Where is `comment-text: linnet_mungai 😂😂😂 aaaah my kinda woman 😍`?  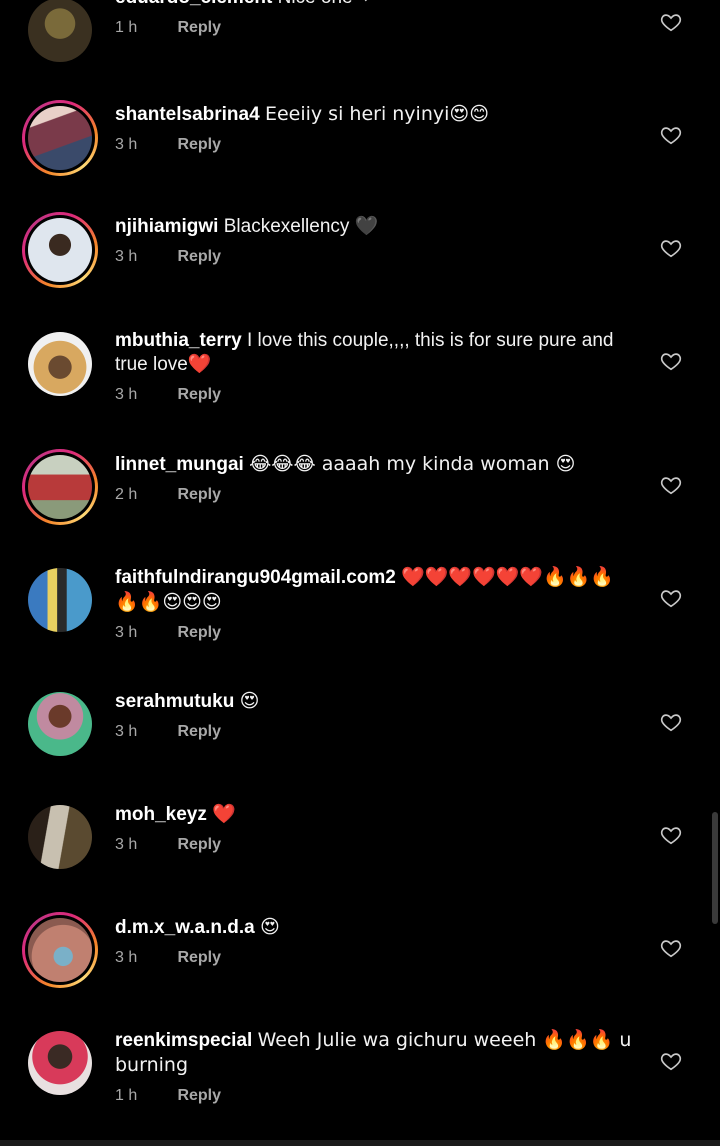 comment-text: linnet_mungai 😂😂😂 aaaah my kinda woman 😍 is located at coordinates (375, 464).